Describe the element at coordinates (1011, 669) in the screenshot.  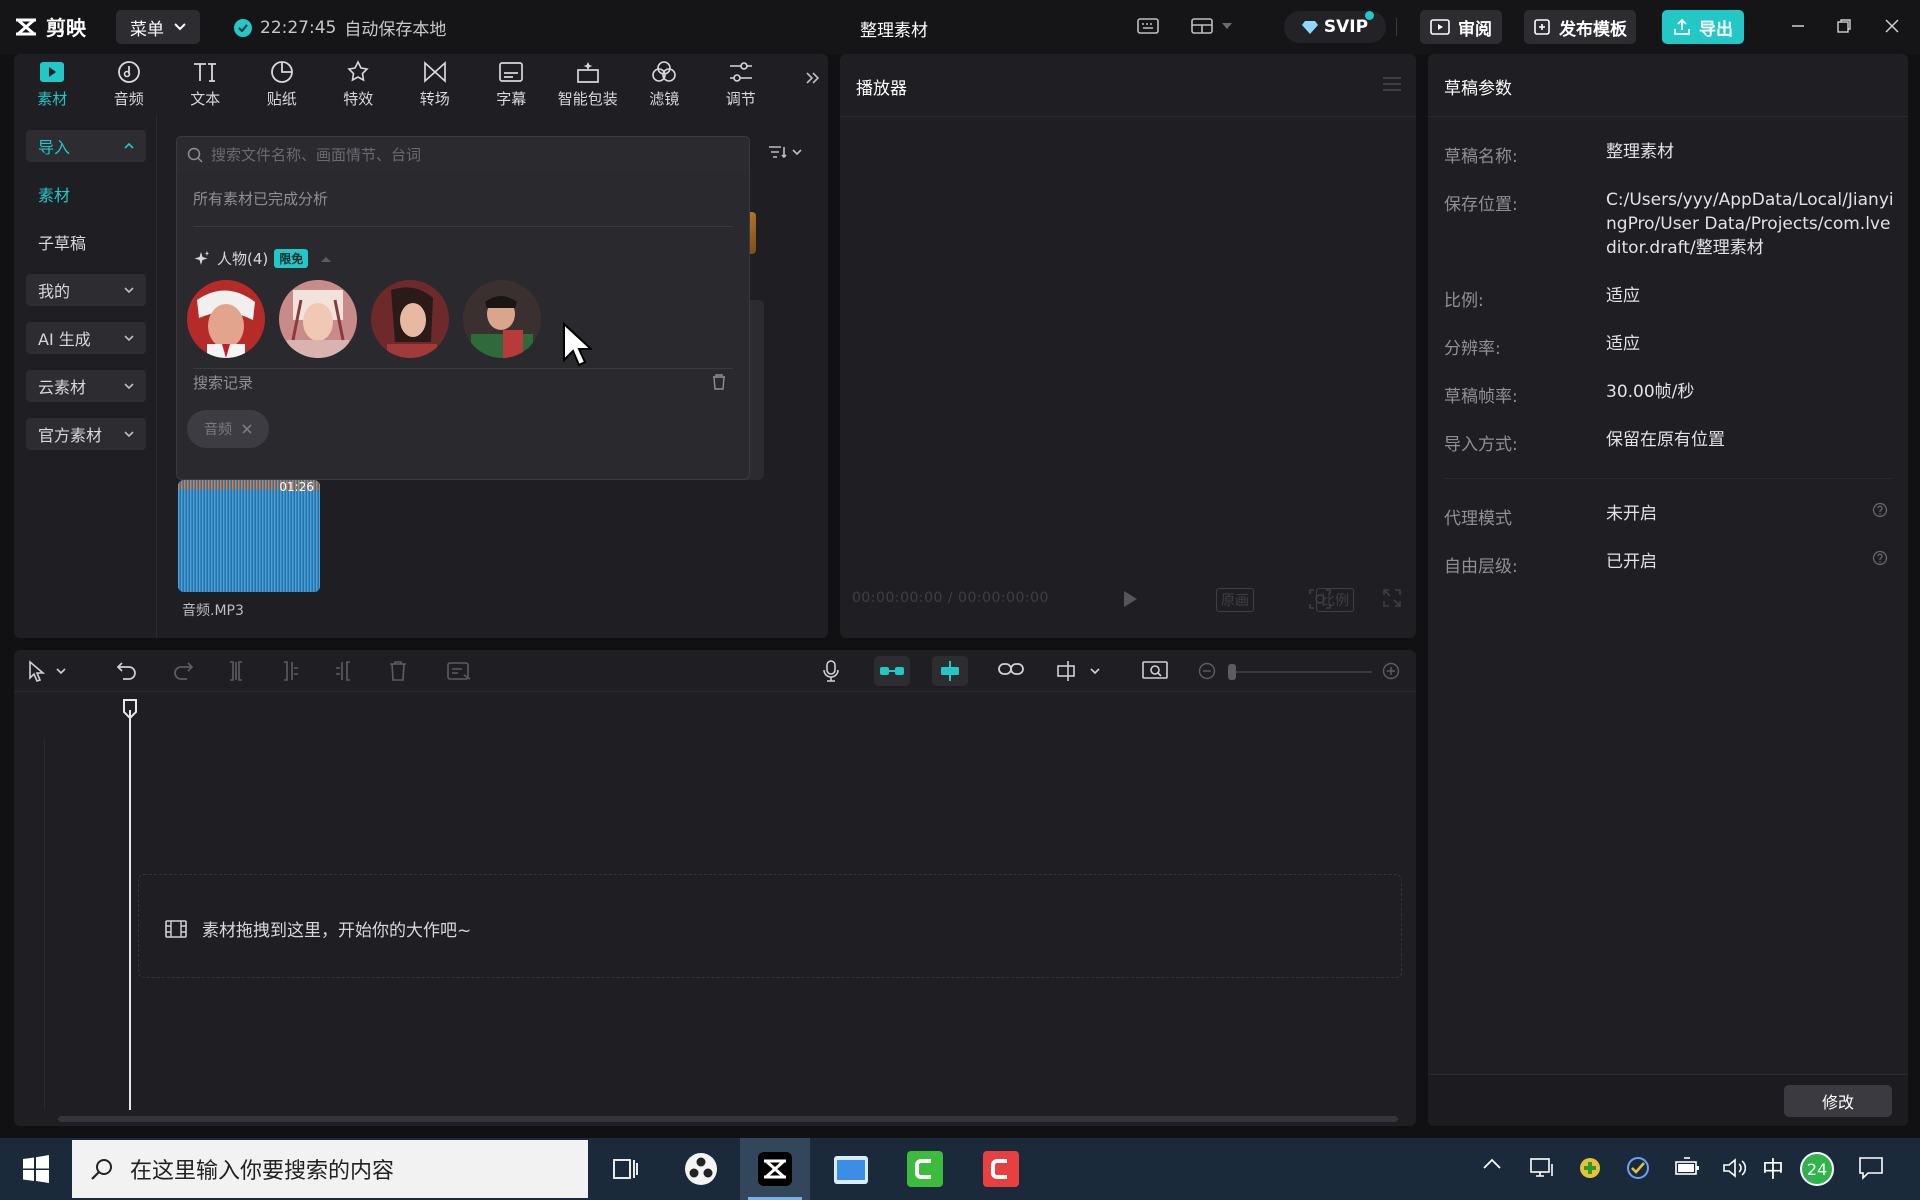
I see `link-toggle` at that location.